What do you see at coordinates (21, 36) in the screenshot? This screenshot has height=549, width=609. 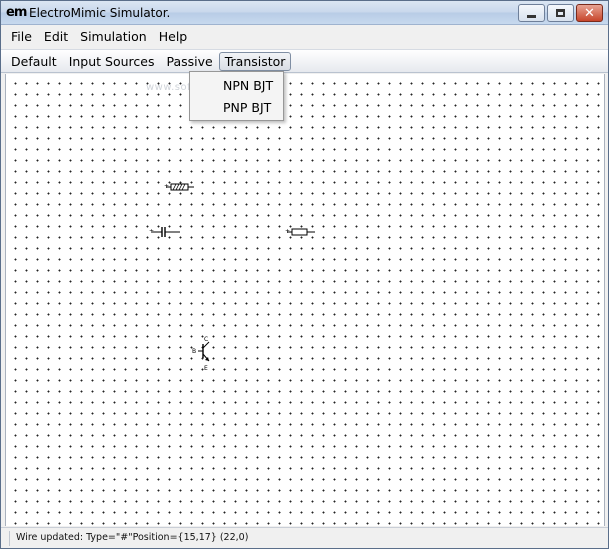 I see `menu-file: File` at bounding box center [21, 36].